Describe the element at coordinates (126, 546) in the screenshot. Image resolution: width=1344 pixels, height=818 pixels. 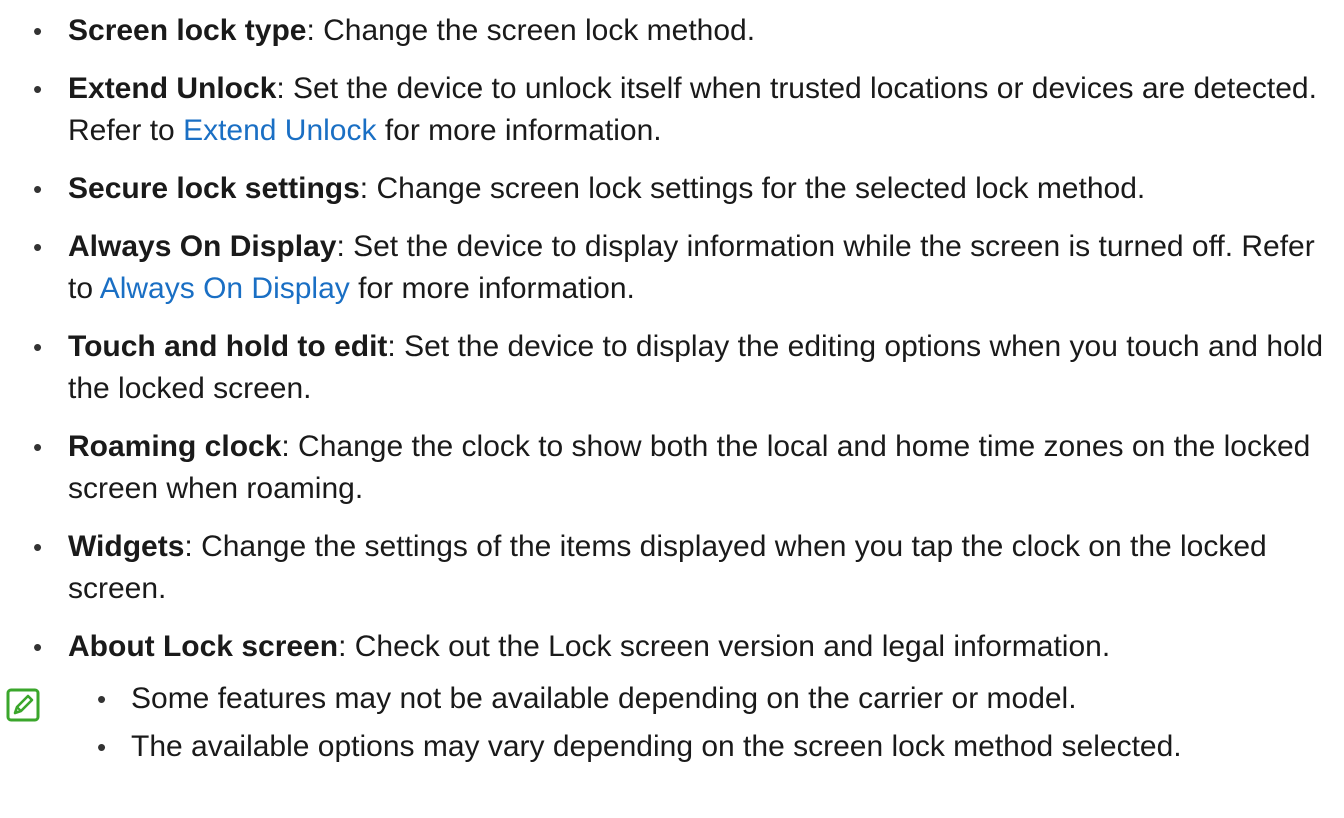
I see `term-widgets: Widgets` at that location.